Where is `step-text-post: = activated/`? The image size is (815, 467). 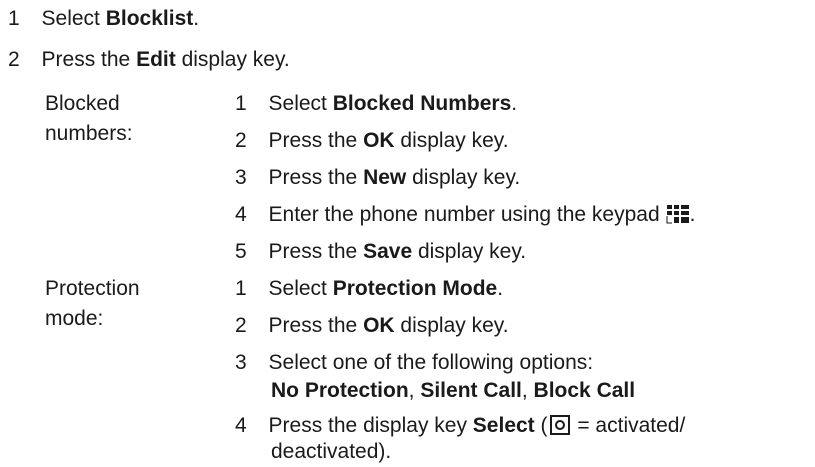
step-text-post: = activated/ is located at coordinates (628, 425).